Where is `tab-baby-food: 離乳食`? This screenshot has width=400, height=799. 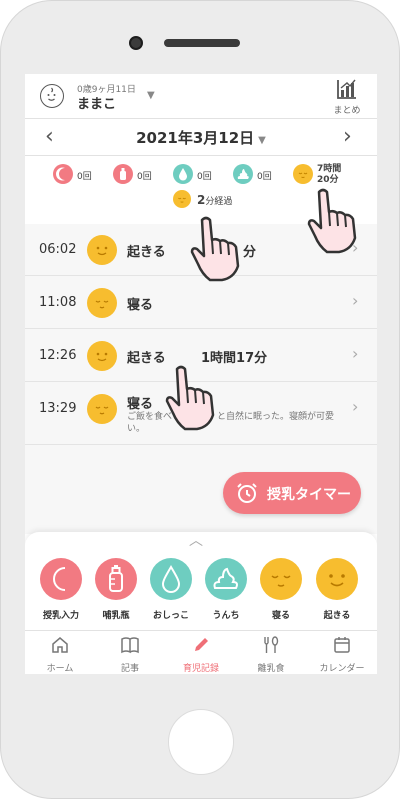
tab-baby-food: 離乳食 is located at coordinates (271, 654).